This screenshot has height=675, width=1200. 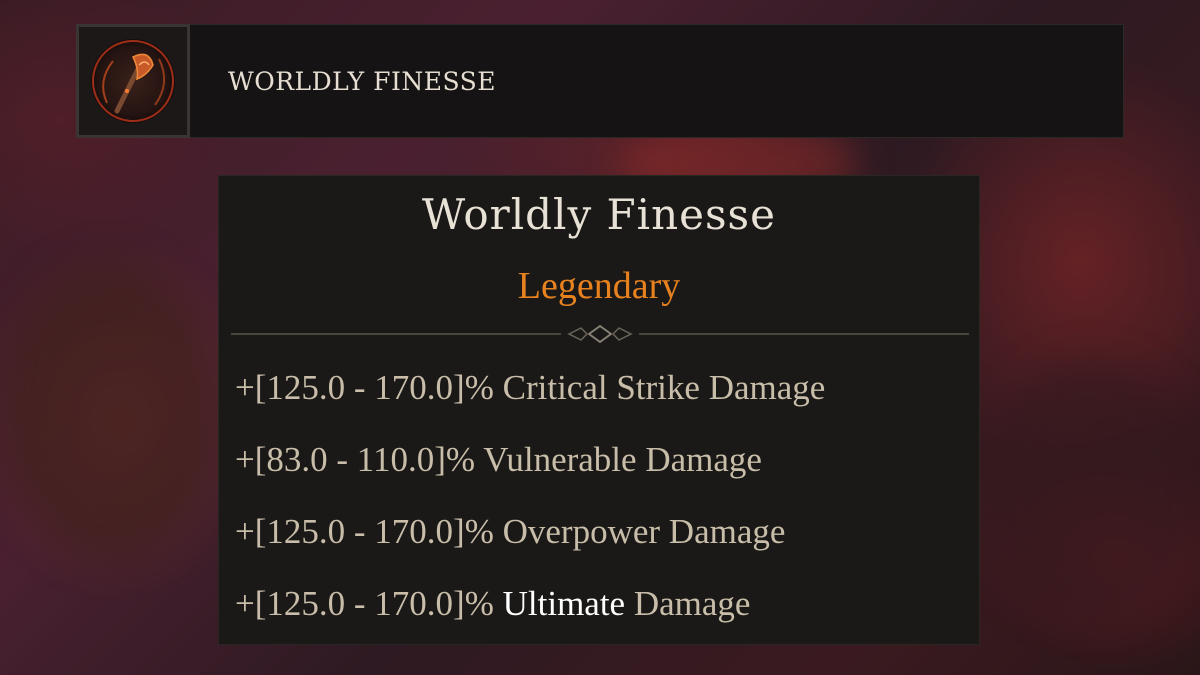 I want to click on item-icon-frame, so click(x=133, y=80).